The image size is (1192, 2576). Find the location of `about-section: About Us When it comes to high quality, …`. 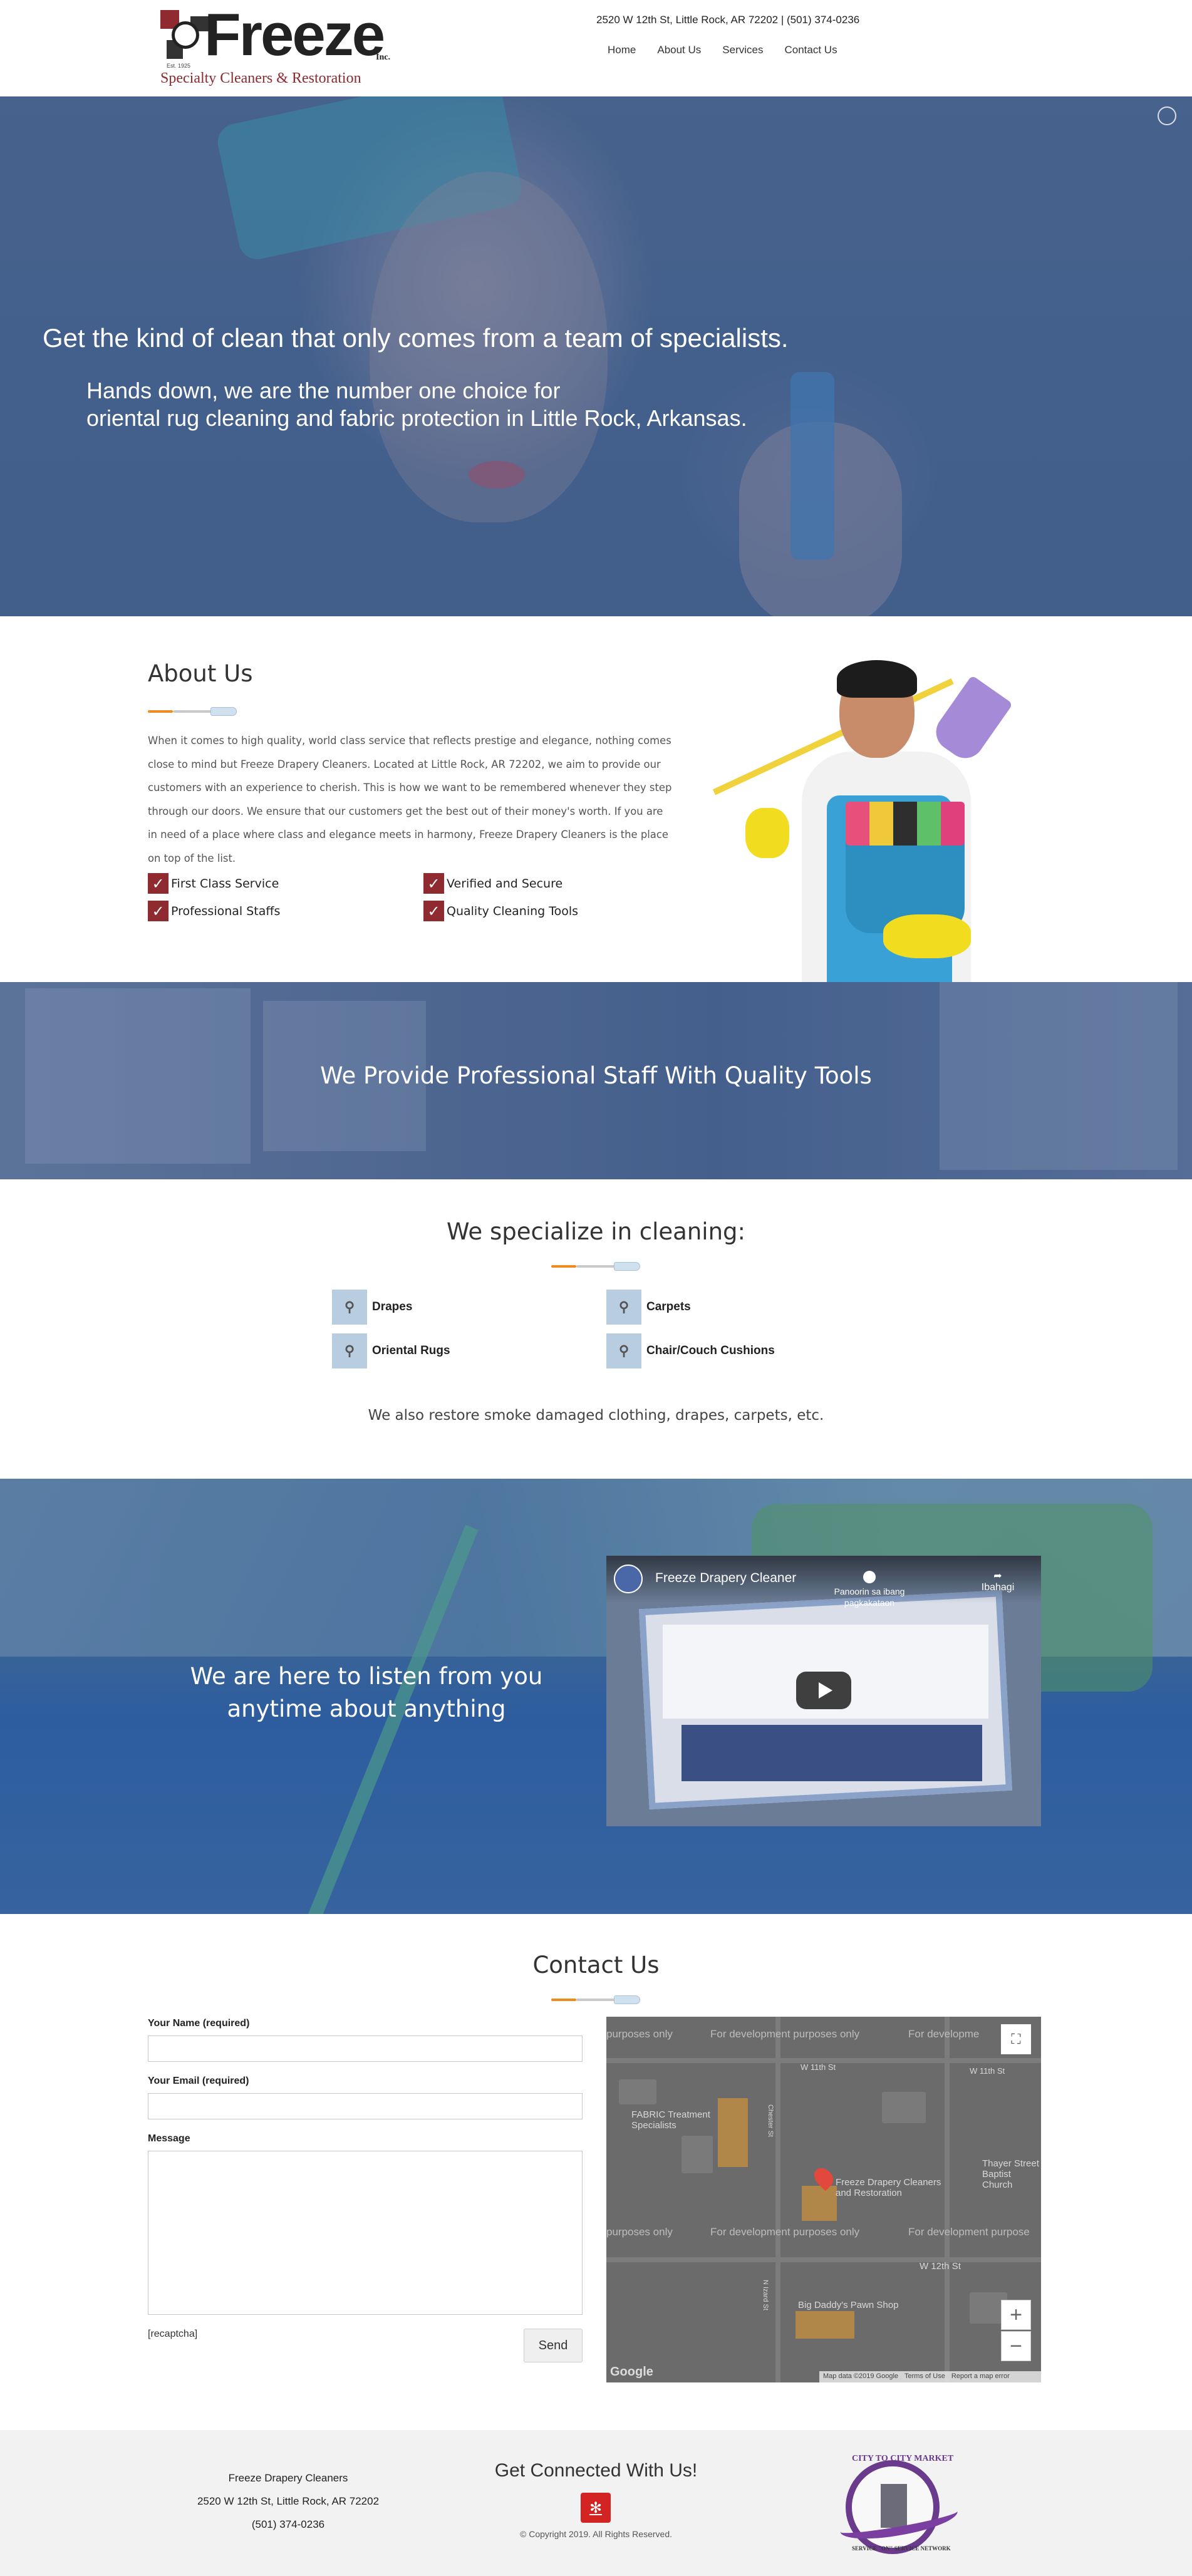

about-section: About Us When it comes to high quality, … is located at coordinates (596, 799).